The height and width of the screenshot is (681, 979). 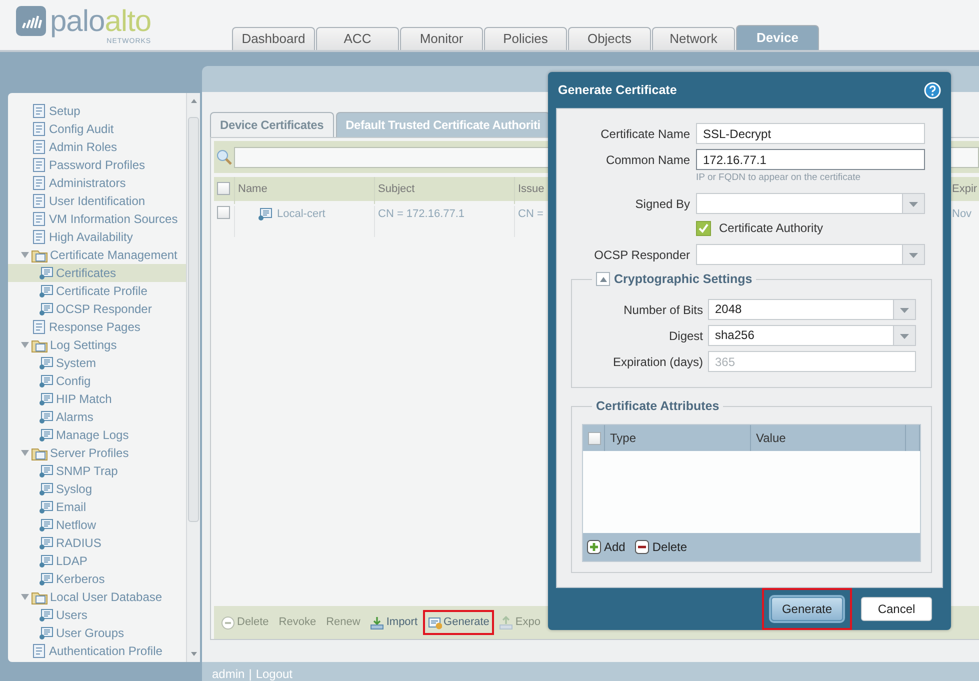 I want to click on column-header: Issue, so click(x=531, y=189).